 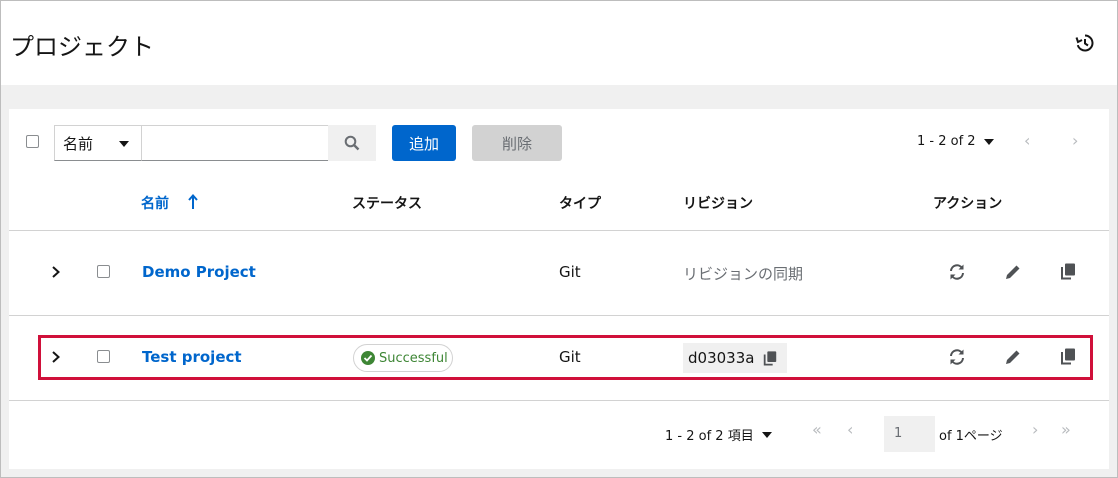 I want to click on add-button: 追加, so click(x=424, y=143).